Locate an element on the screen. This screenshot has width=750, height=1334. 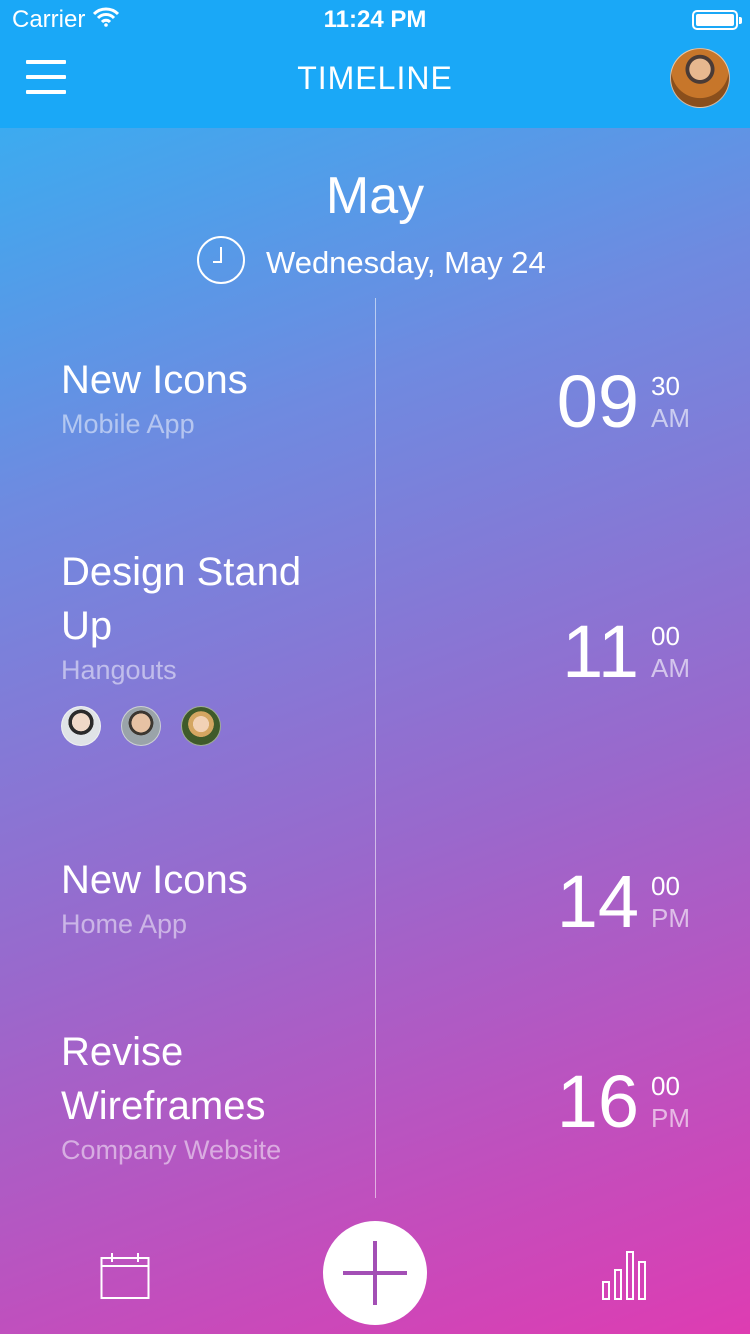
event-hour: 09 is located at coordinates (597, 401).